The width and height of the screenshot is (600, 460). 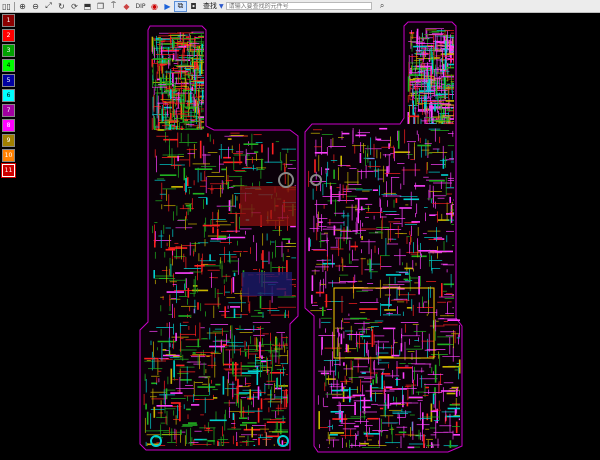 I want to click on flip-icon: ⬒, so click(x=87, y=6).